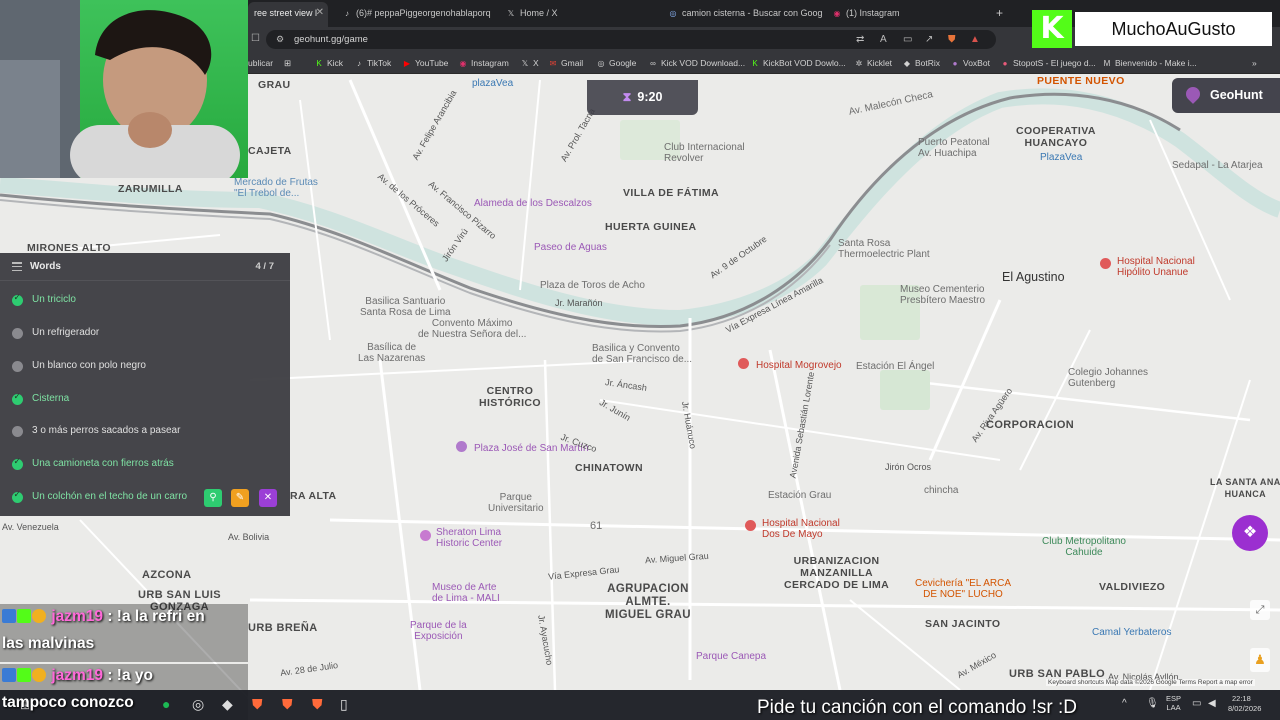 The width and height of the screenshot is (1280, 720). What do you see at coordinates (553, 63) in the screenshot?
I see `gmail-icon: ✉` at bounding box center [553, 63].